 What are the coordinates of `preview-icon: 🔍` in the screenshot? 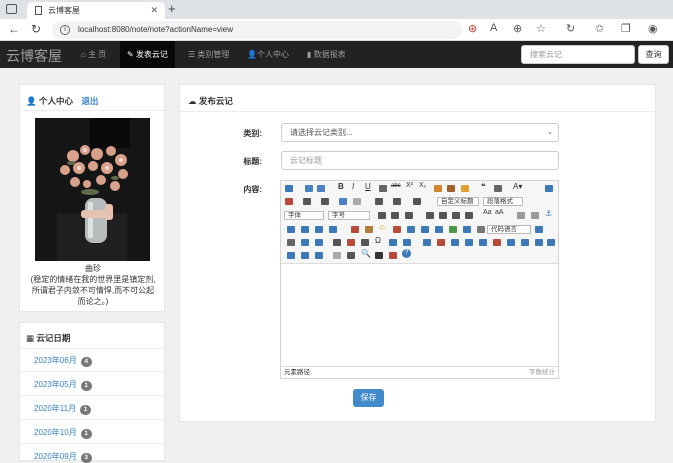 It's located at (366, 253).